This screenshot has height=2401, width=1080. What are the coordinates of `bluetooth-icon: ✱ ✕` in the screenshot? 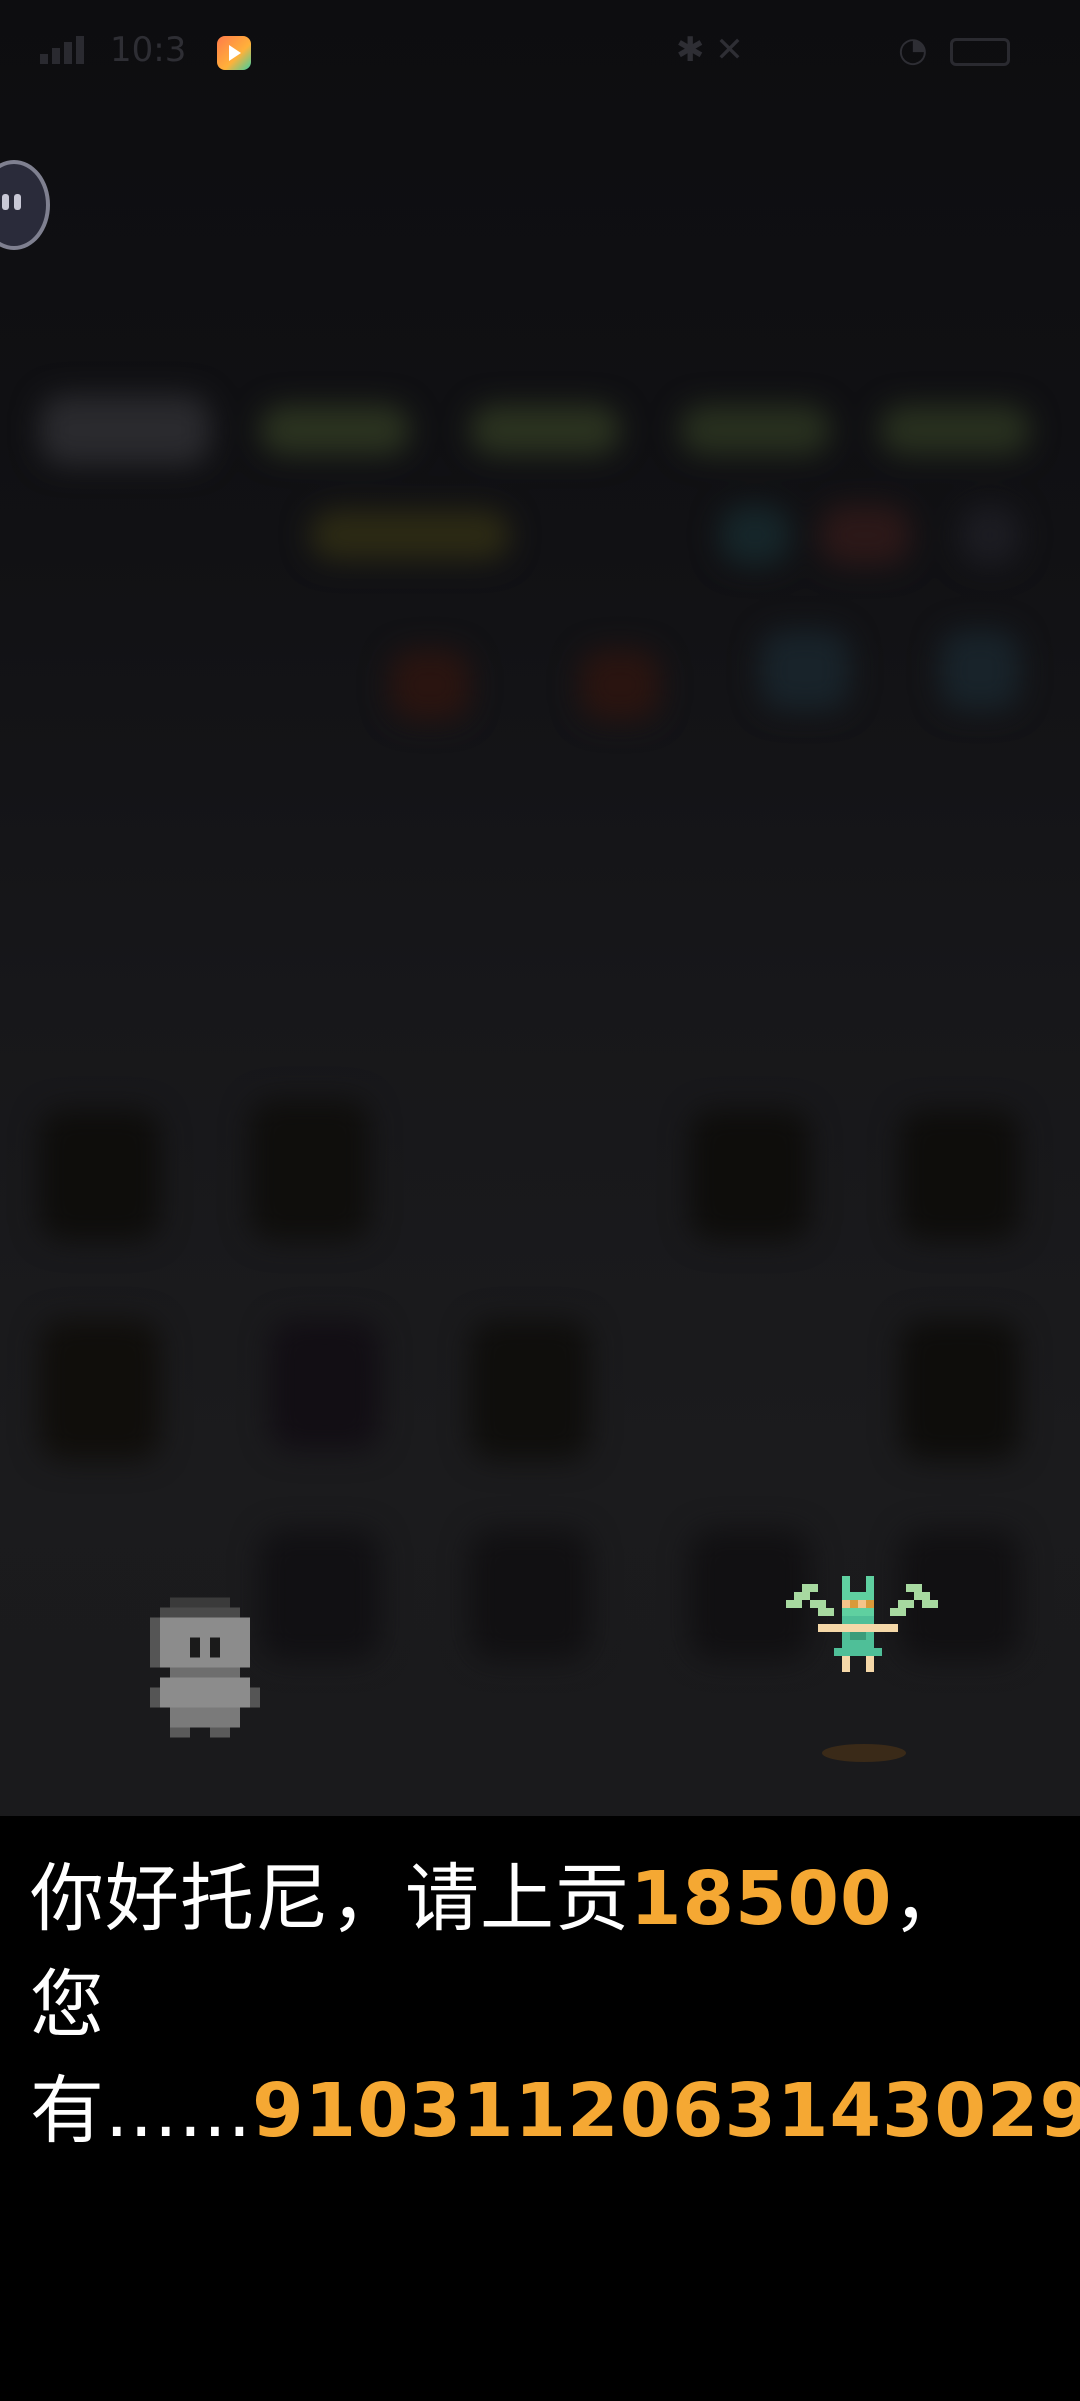 It's located at (710, 50).